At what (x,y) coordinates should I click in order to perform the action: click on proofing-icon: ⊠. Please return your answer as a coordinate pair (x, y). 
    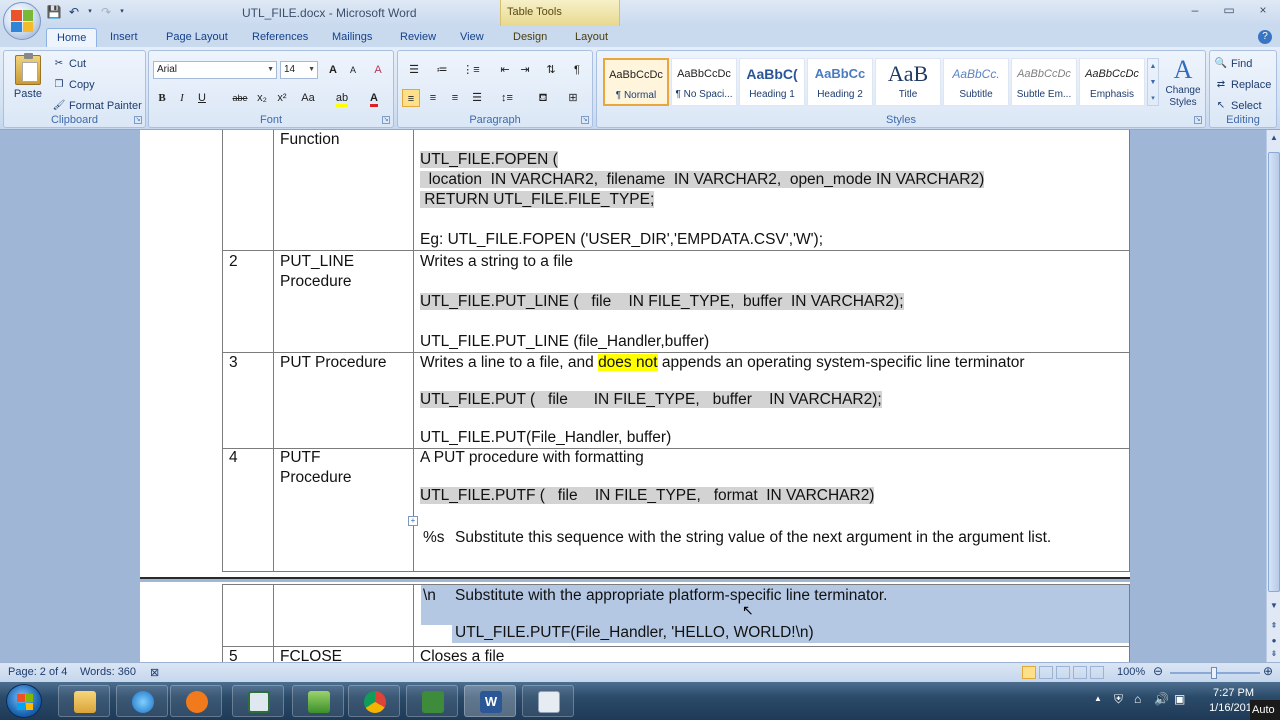
    Looking at the image, I should click on (154, 672).